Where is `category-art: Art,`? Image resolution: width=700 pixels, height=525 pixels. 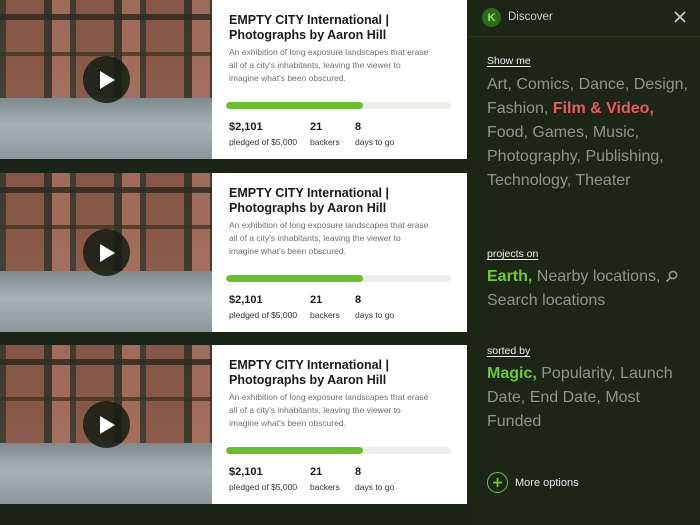 category-art: Art, is located at coordinates (499, 84).